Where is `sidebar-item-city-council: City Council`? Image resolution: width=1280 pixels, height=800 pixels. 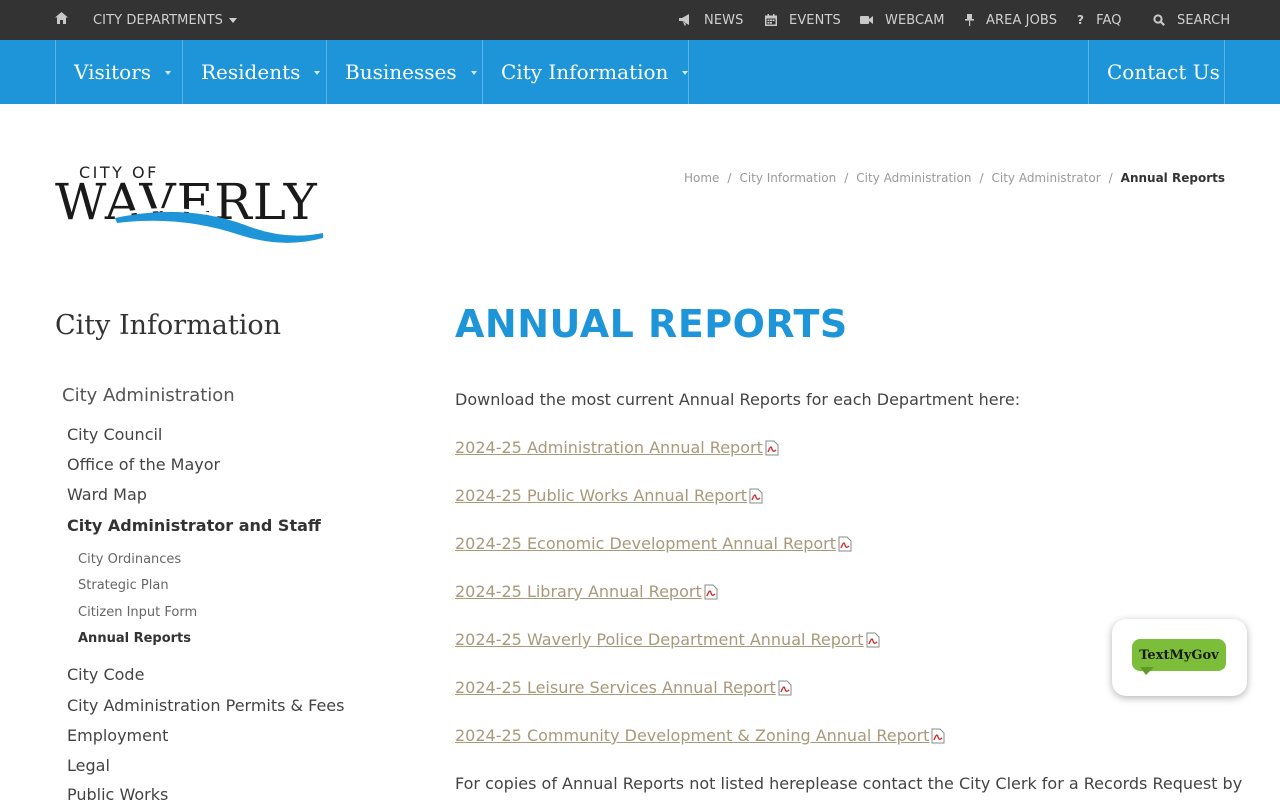 sidebar-item-city-council: City Council is located at coordinates (114, 434).